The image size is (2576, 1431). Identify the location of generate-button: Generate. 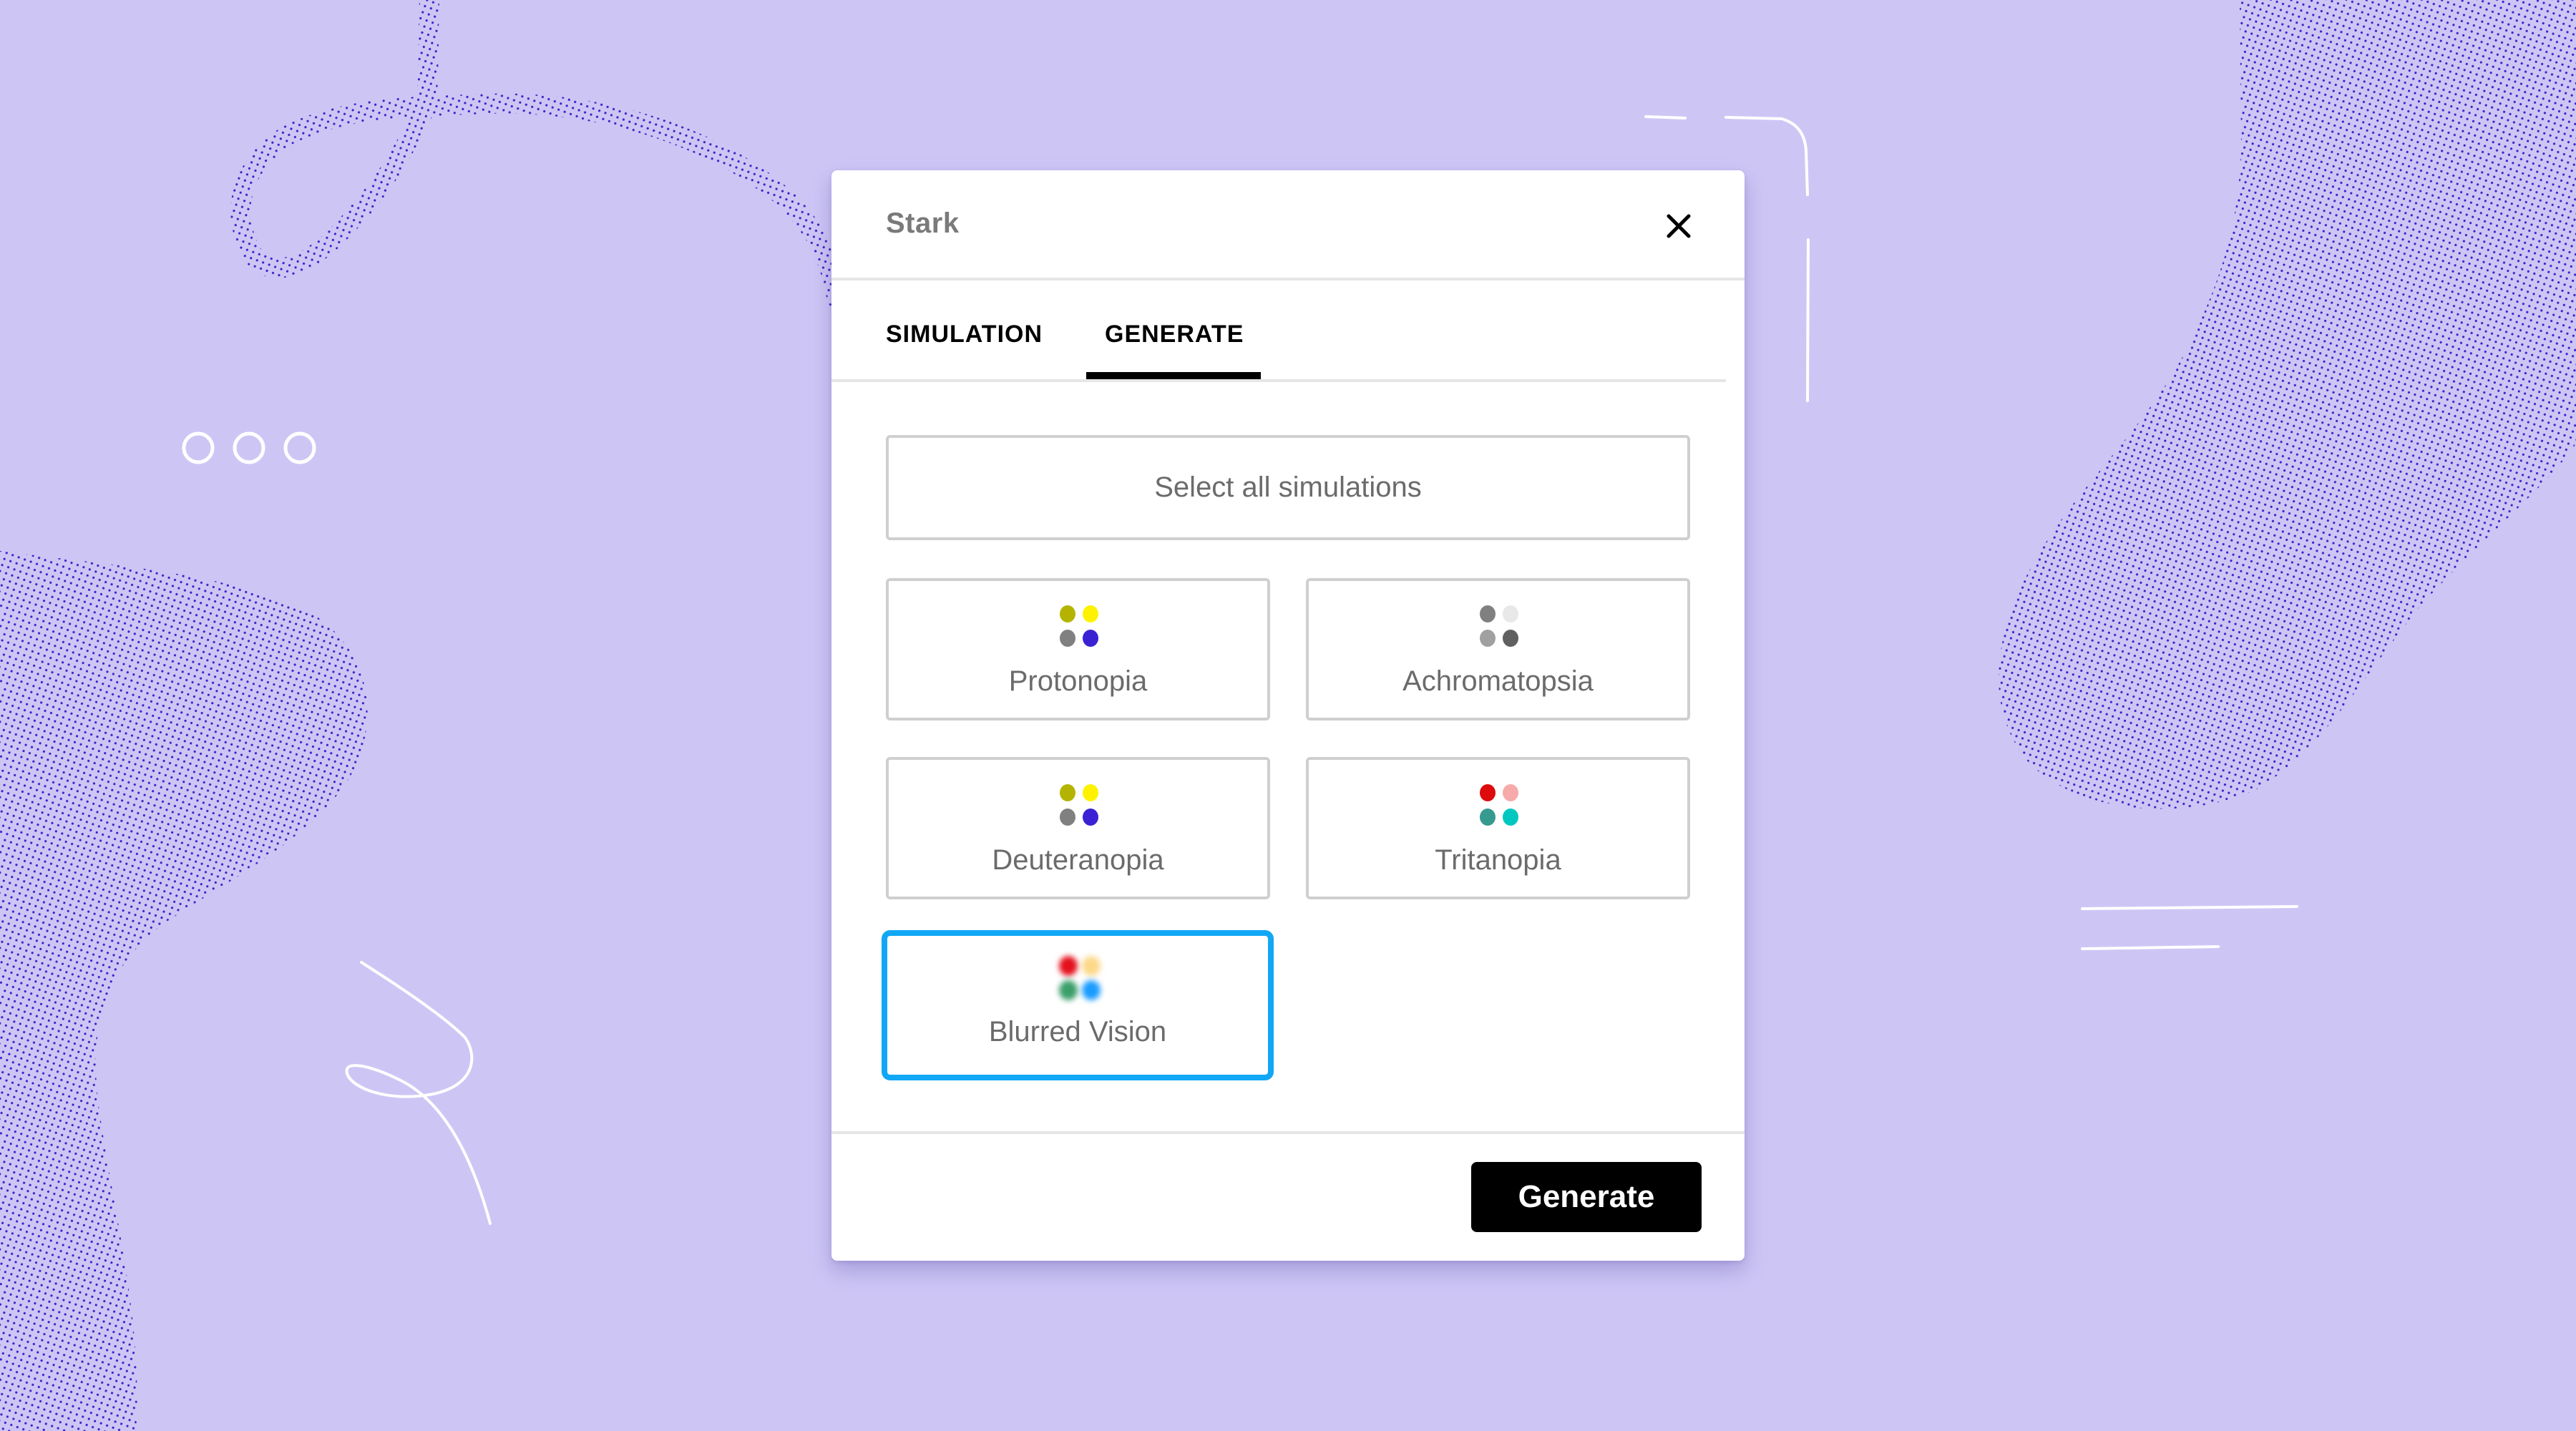
(1586, 1197).